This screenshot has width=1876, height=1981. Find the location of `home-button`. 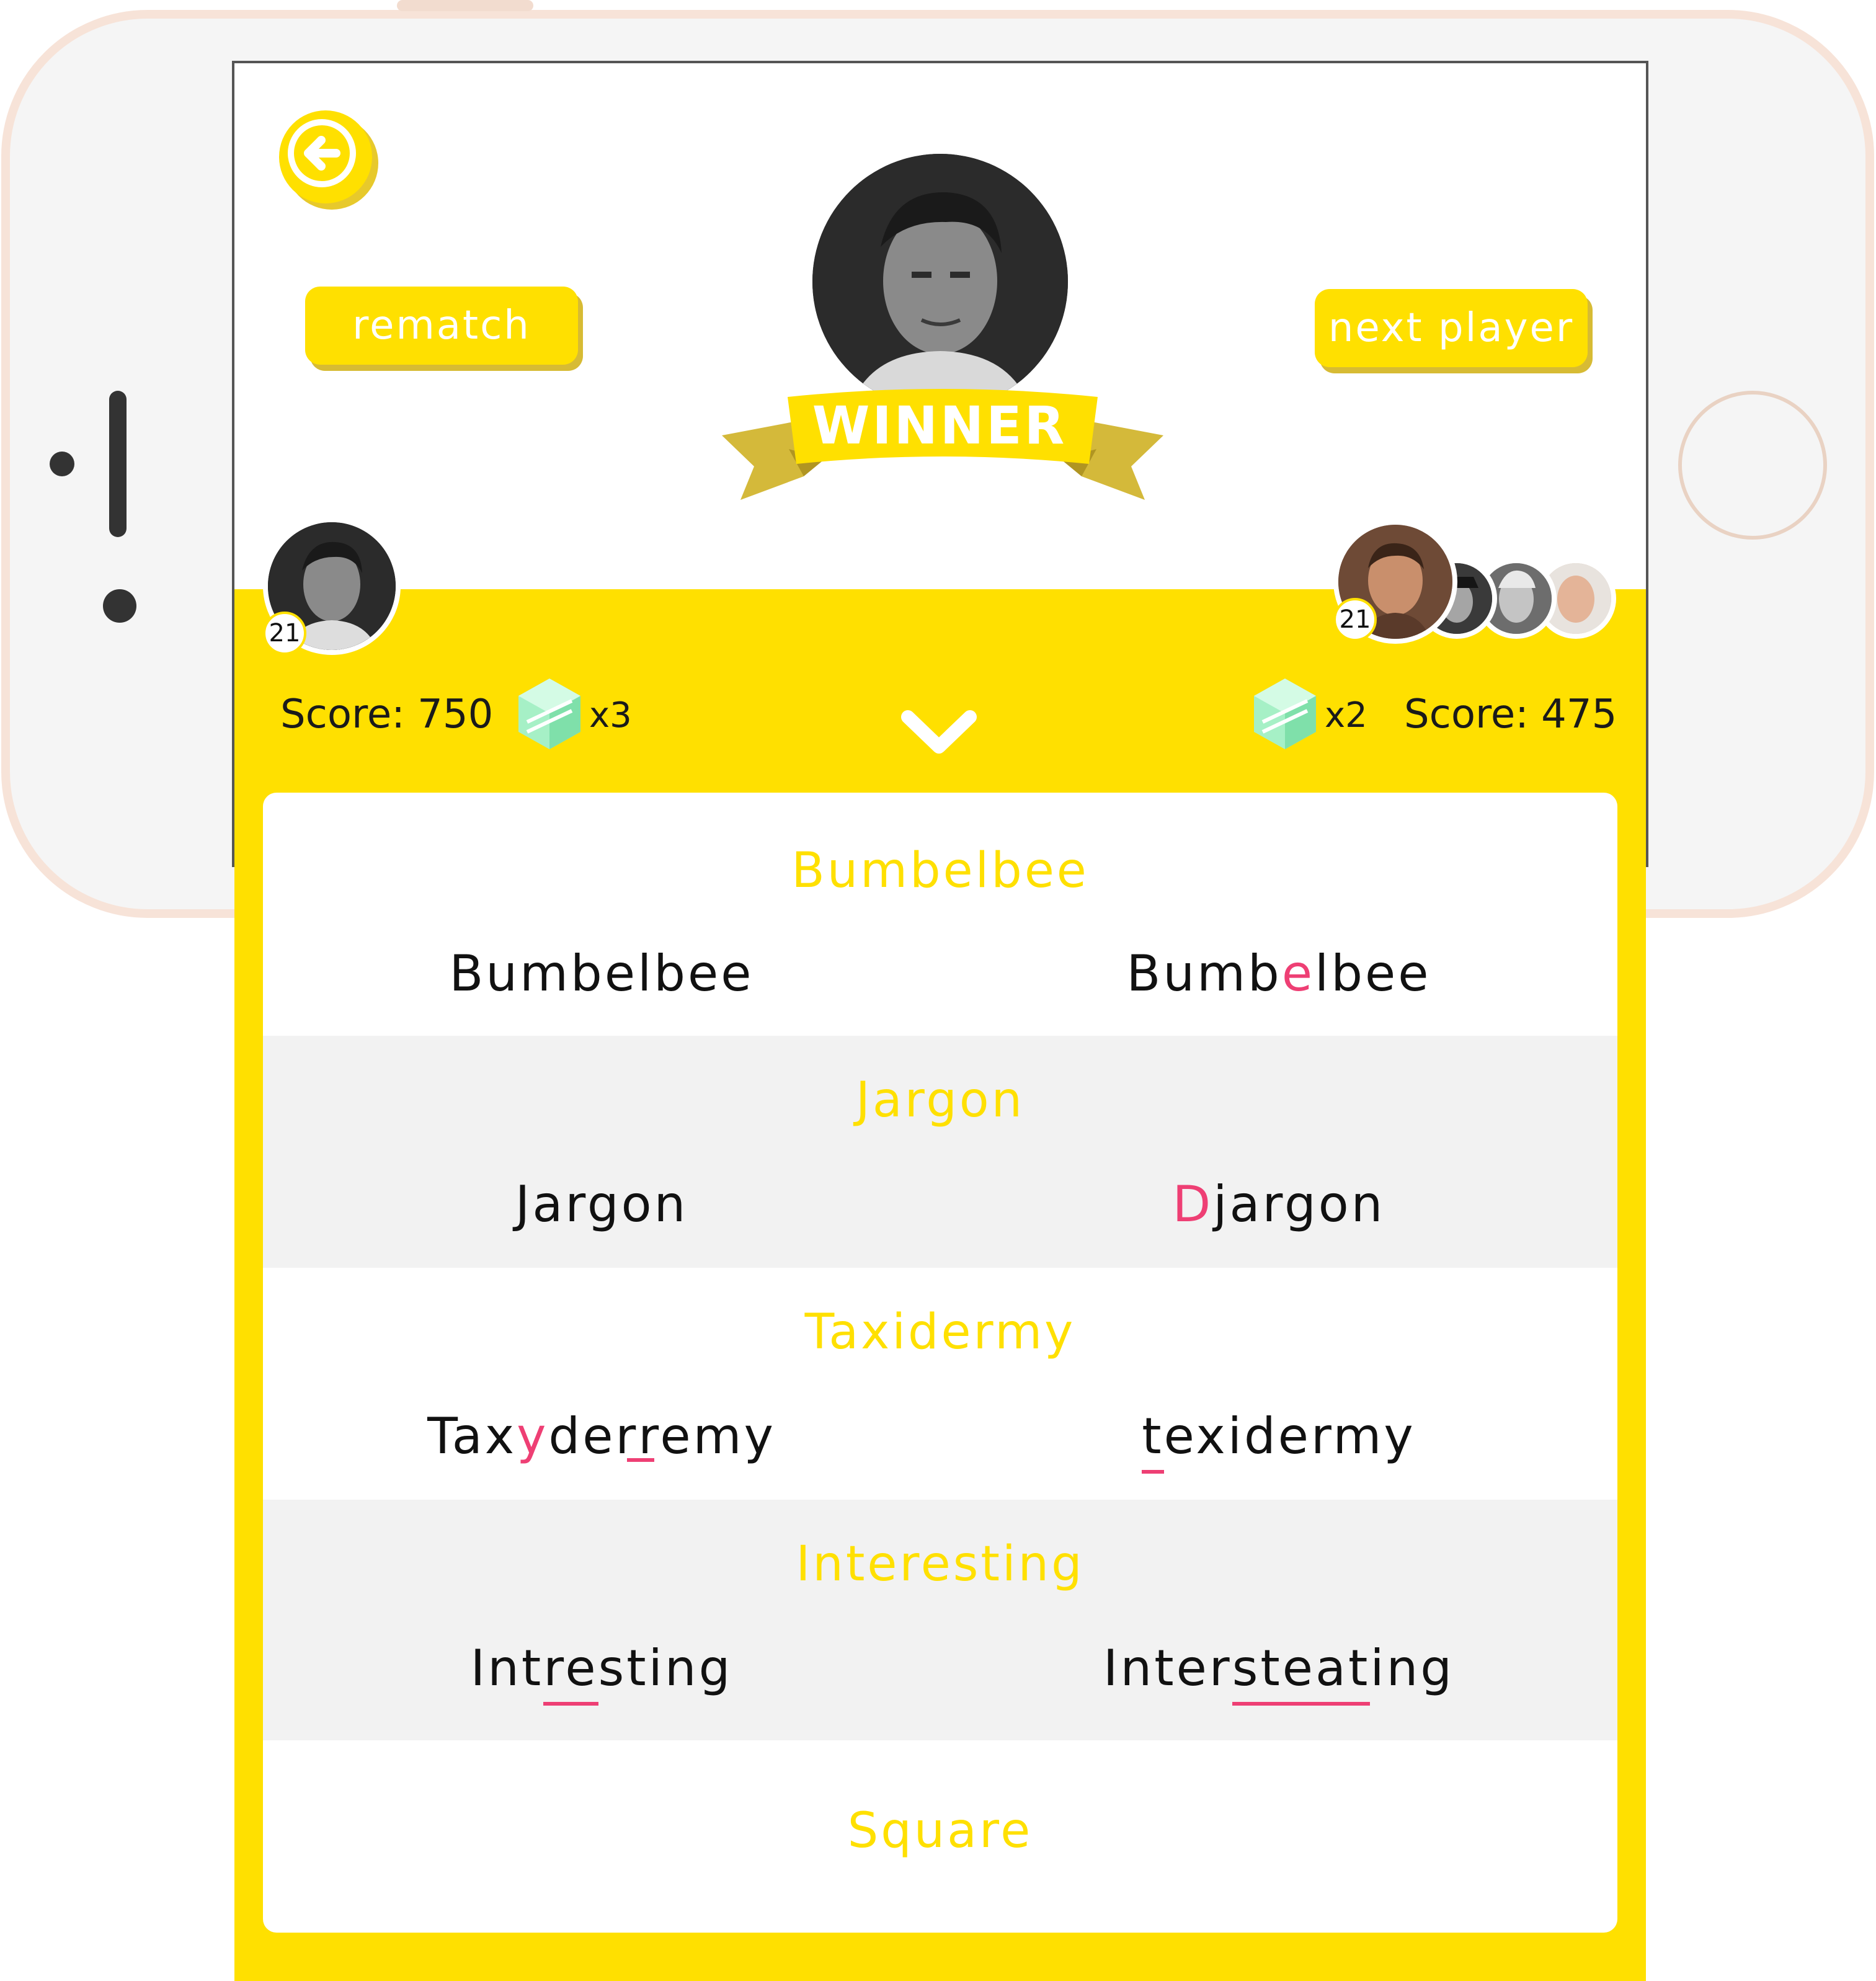

home-button is located at coordinates (1752, 465).